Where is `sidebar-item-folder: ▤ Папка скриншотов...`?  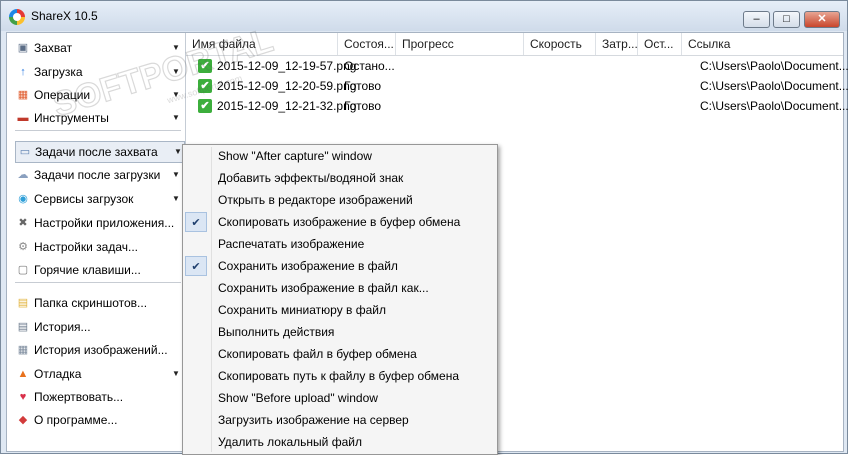
sidebar-item-folder: ▤ Папка скриншотов... is located at coordinates (95, 303).